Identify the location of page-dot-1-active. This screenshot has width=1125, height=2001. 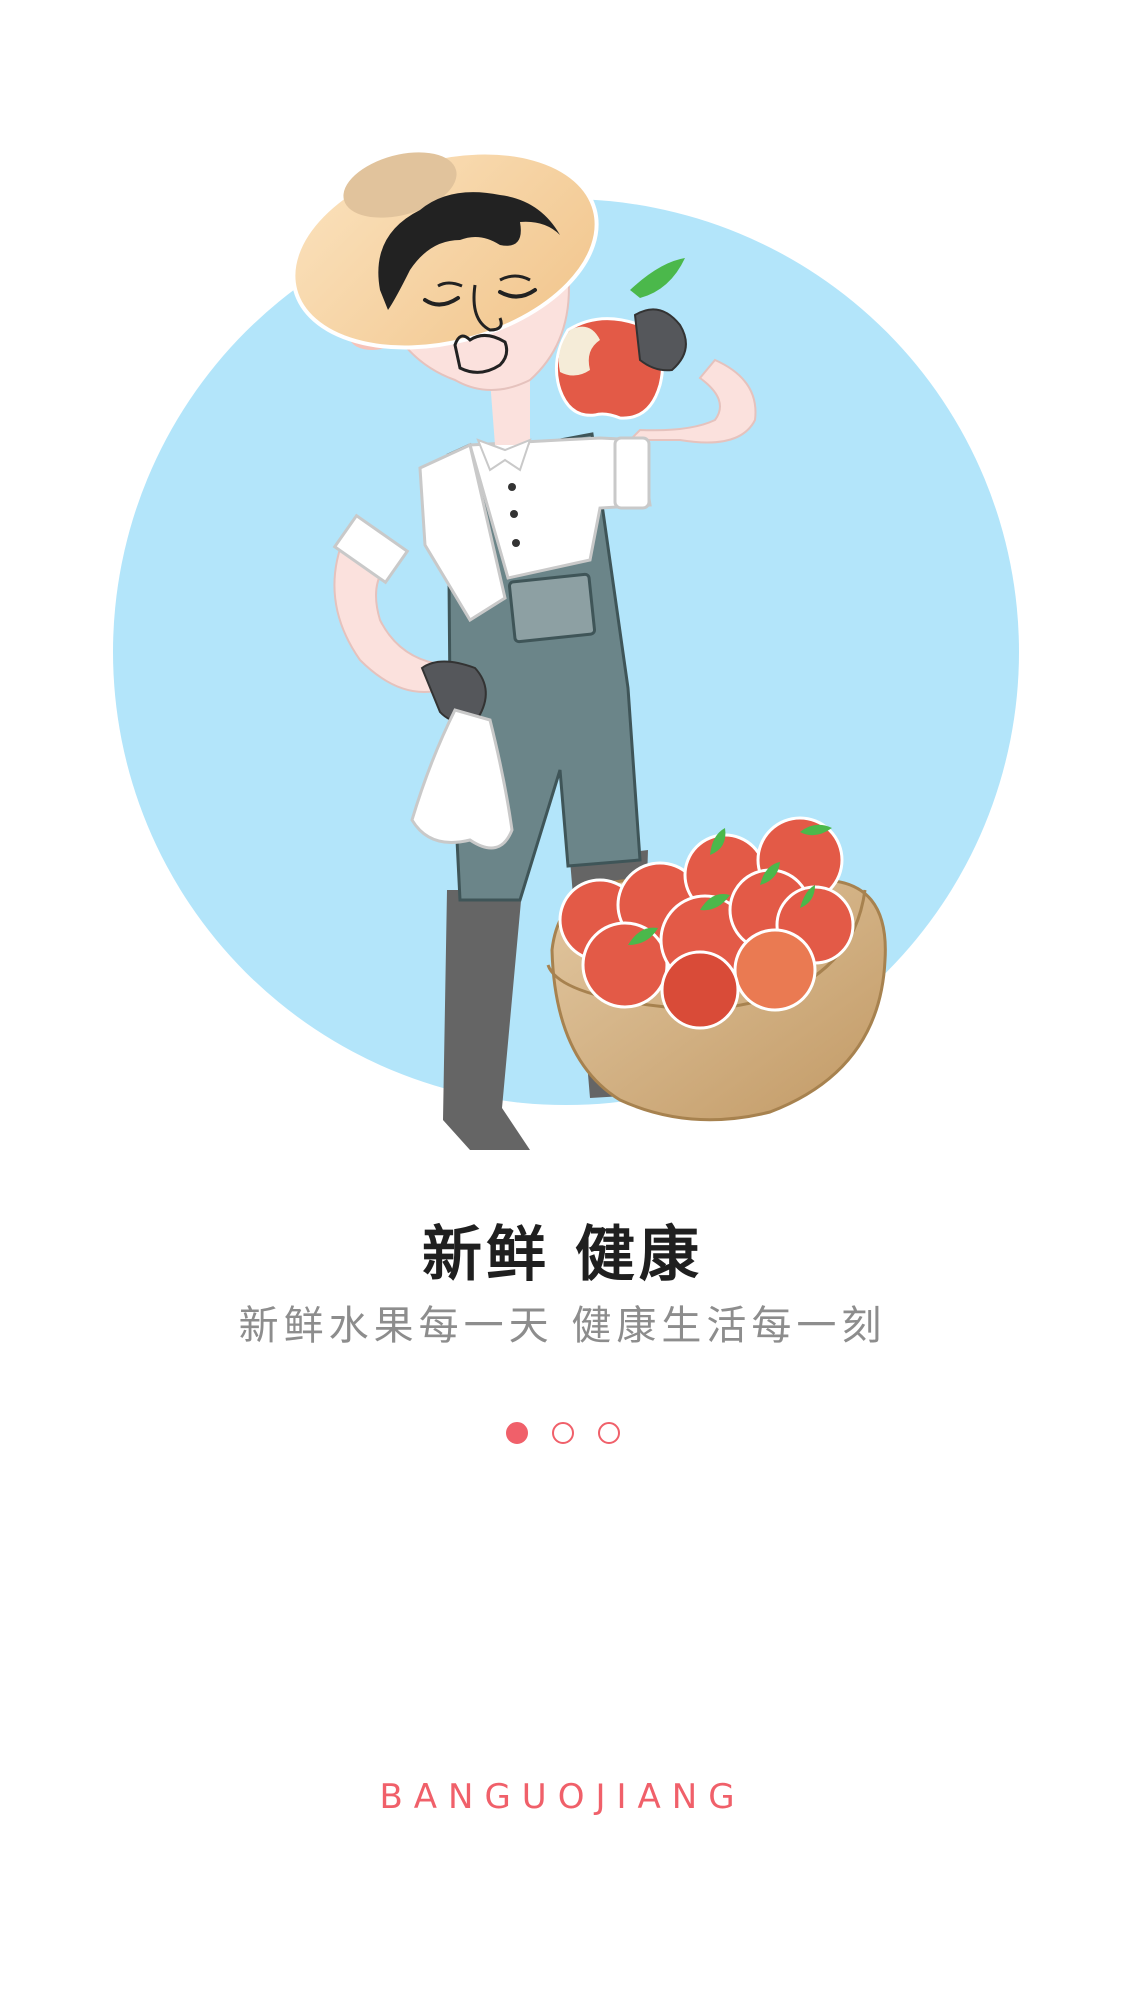
(516, 1433).